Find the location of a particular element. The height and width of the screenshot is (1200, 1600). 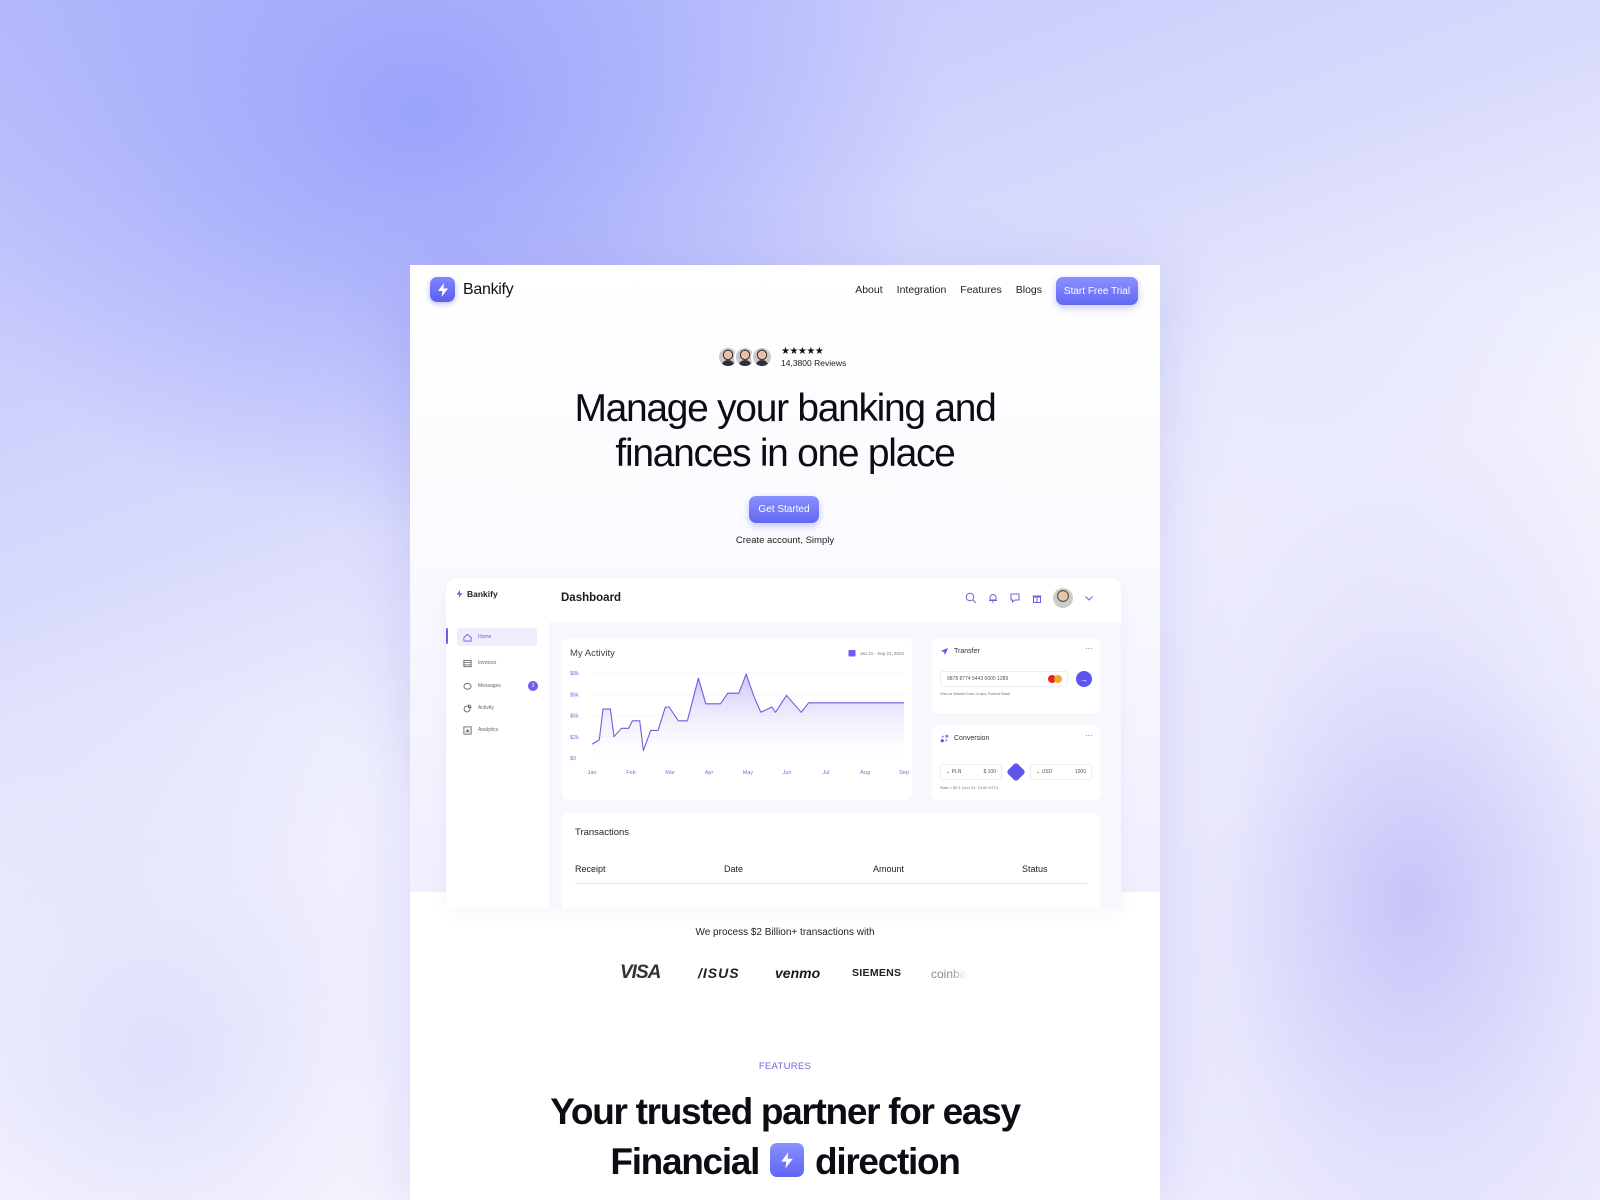

star-rating: ★★★★★ is located at coordinates (802, 351).